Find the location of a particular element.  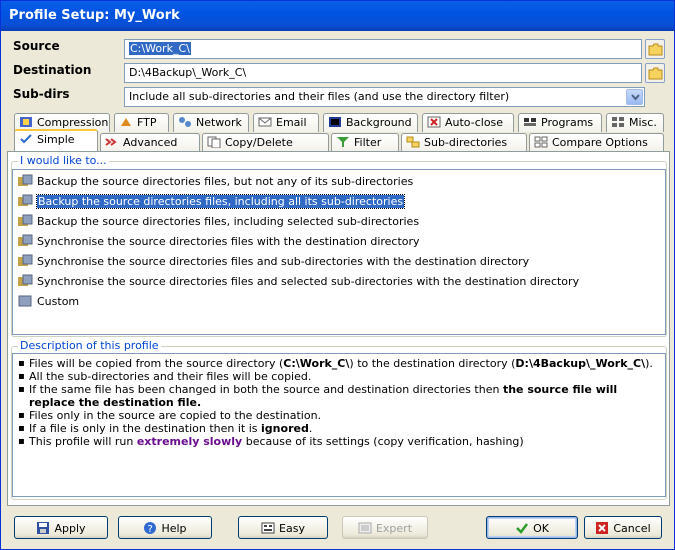

tab-misc: Misc. is located at coordinates (635, 122).